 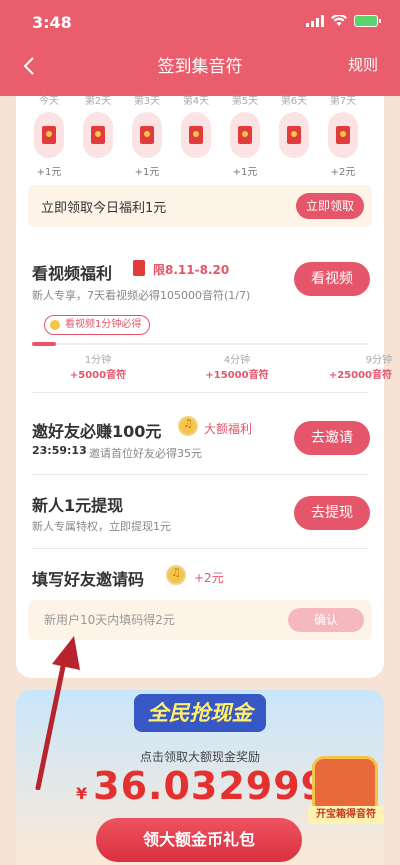 I want to click on checkin-day: 第6天, so click(x=294, y=136).